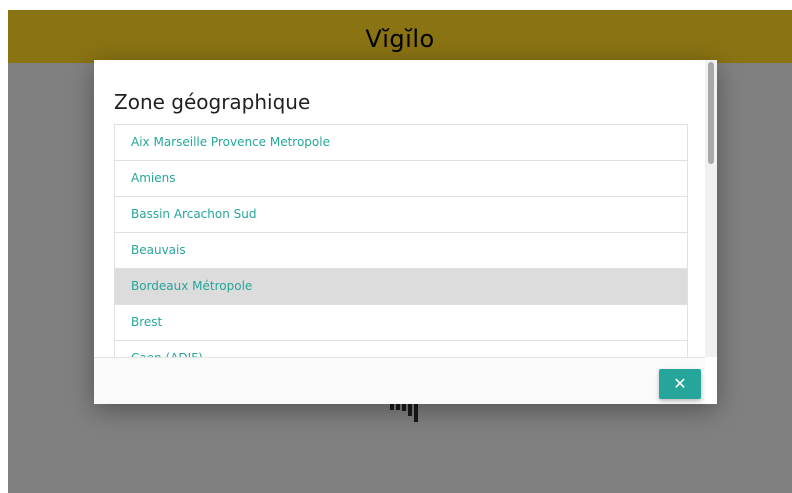 The image size is (792, 493). I want to click on close-button: ✕, so click(680, 384).